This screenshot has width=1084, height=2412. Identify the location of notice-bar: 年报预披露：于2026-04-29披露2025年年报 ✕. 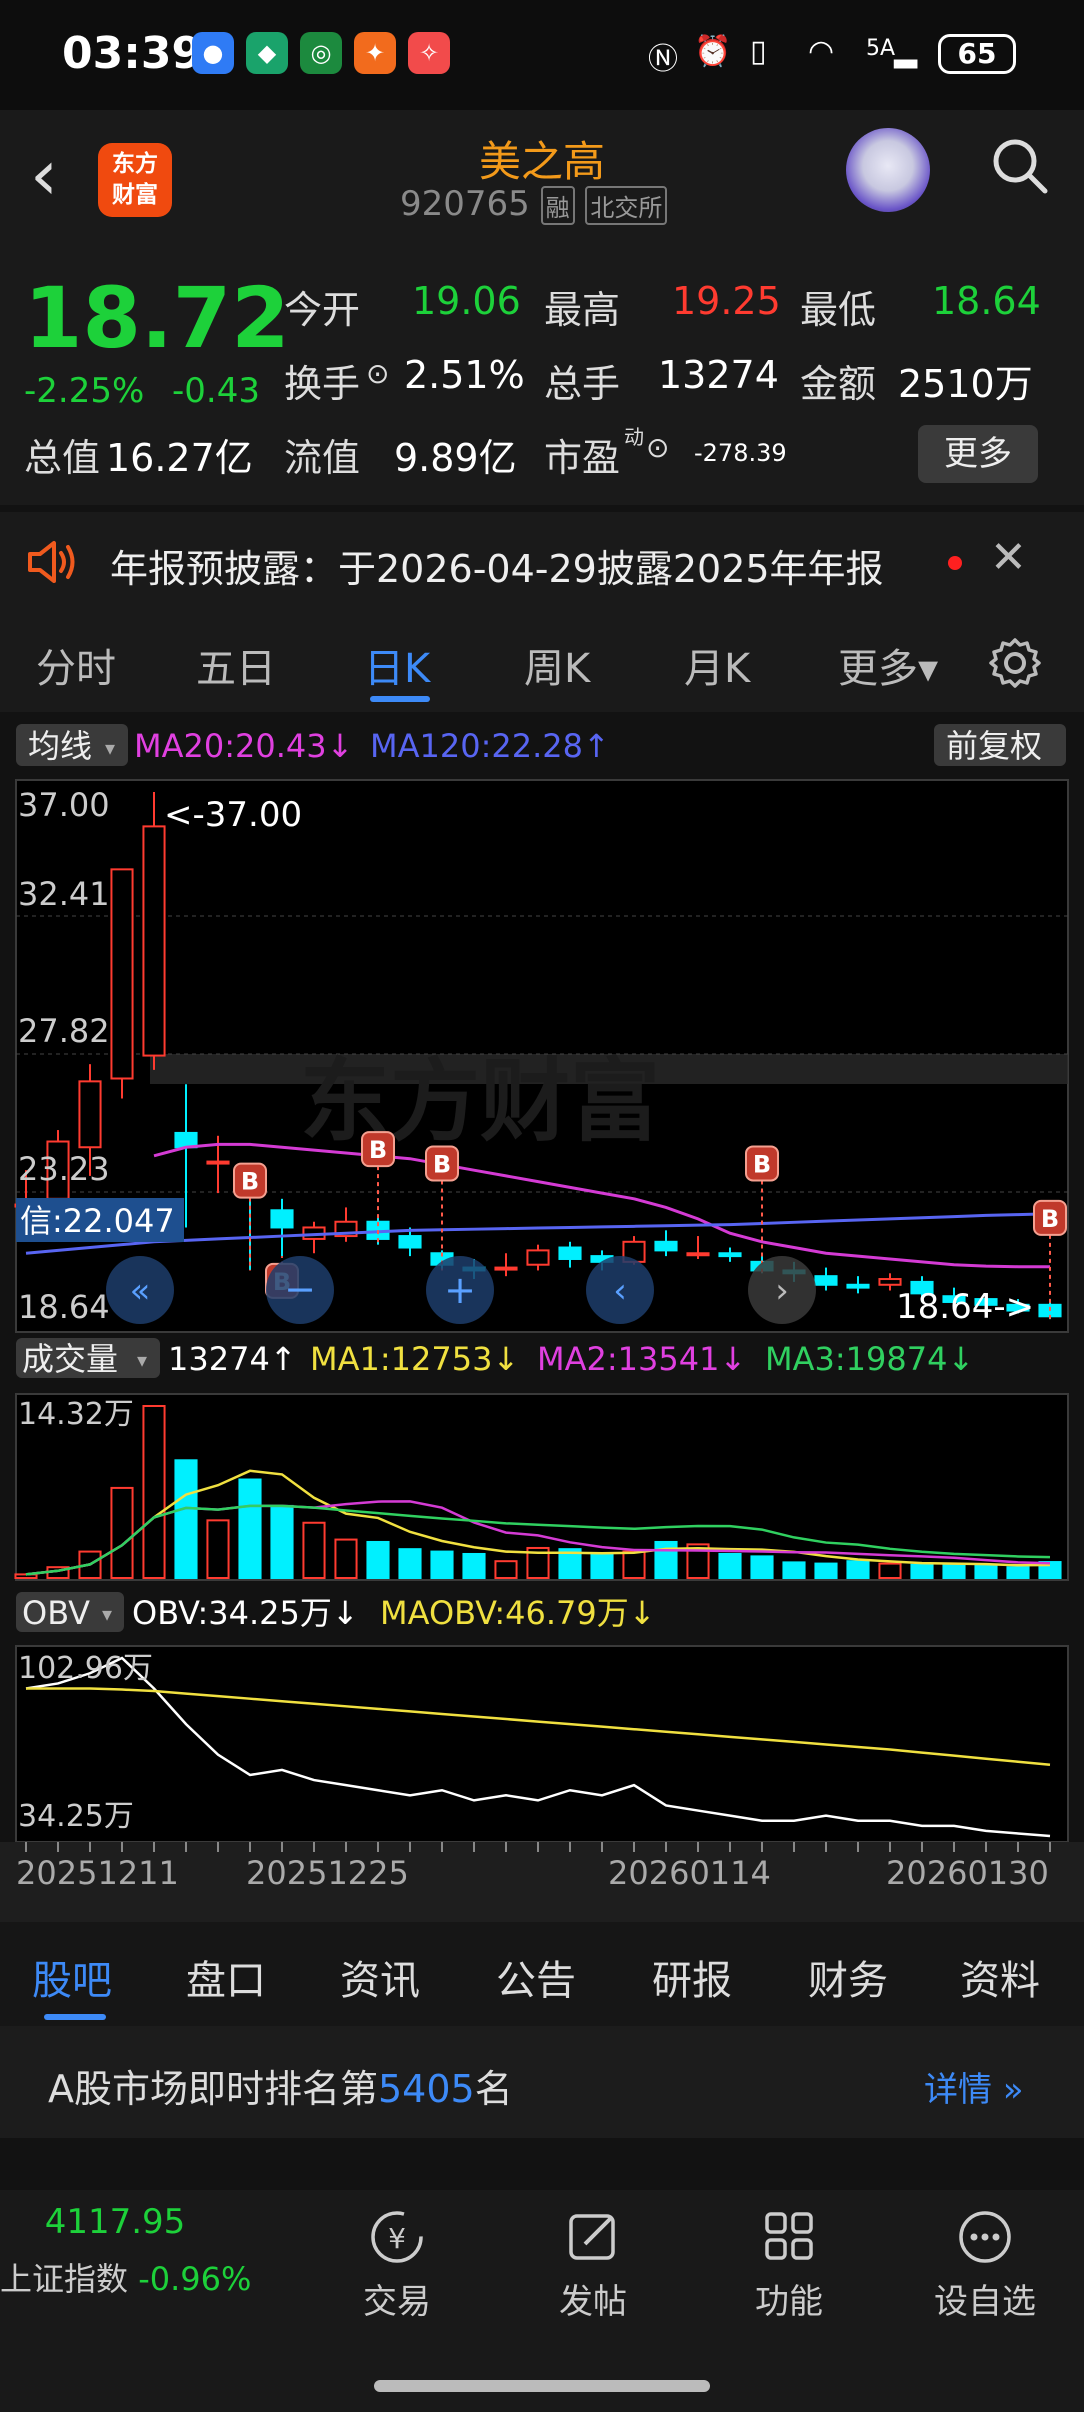
(542, 562).